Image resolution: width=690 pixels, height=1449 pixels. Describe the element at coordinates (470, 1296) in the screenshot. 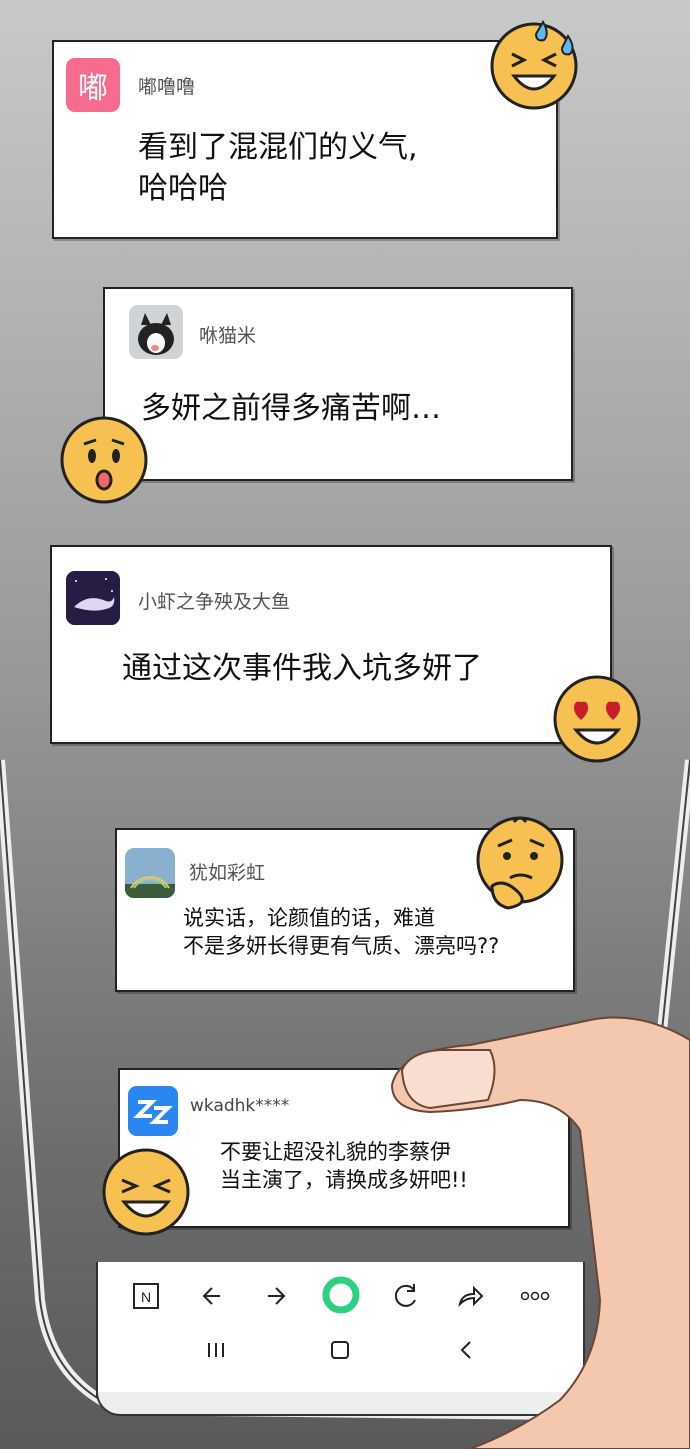

I see `share-icon` at that location.